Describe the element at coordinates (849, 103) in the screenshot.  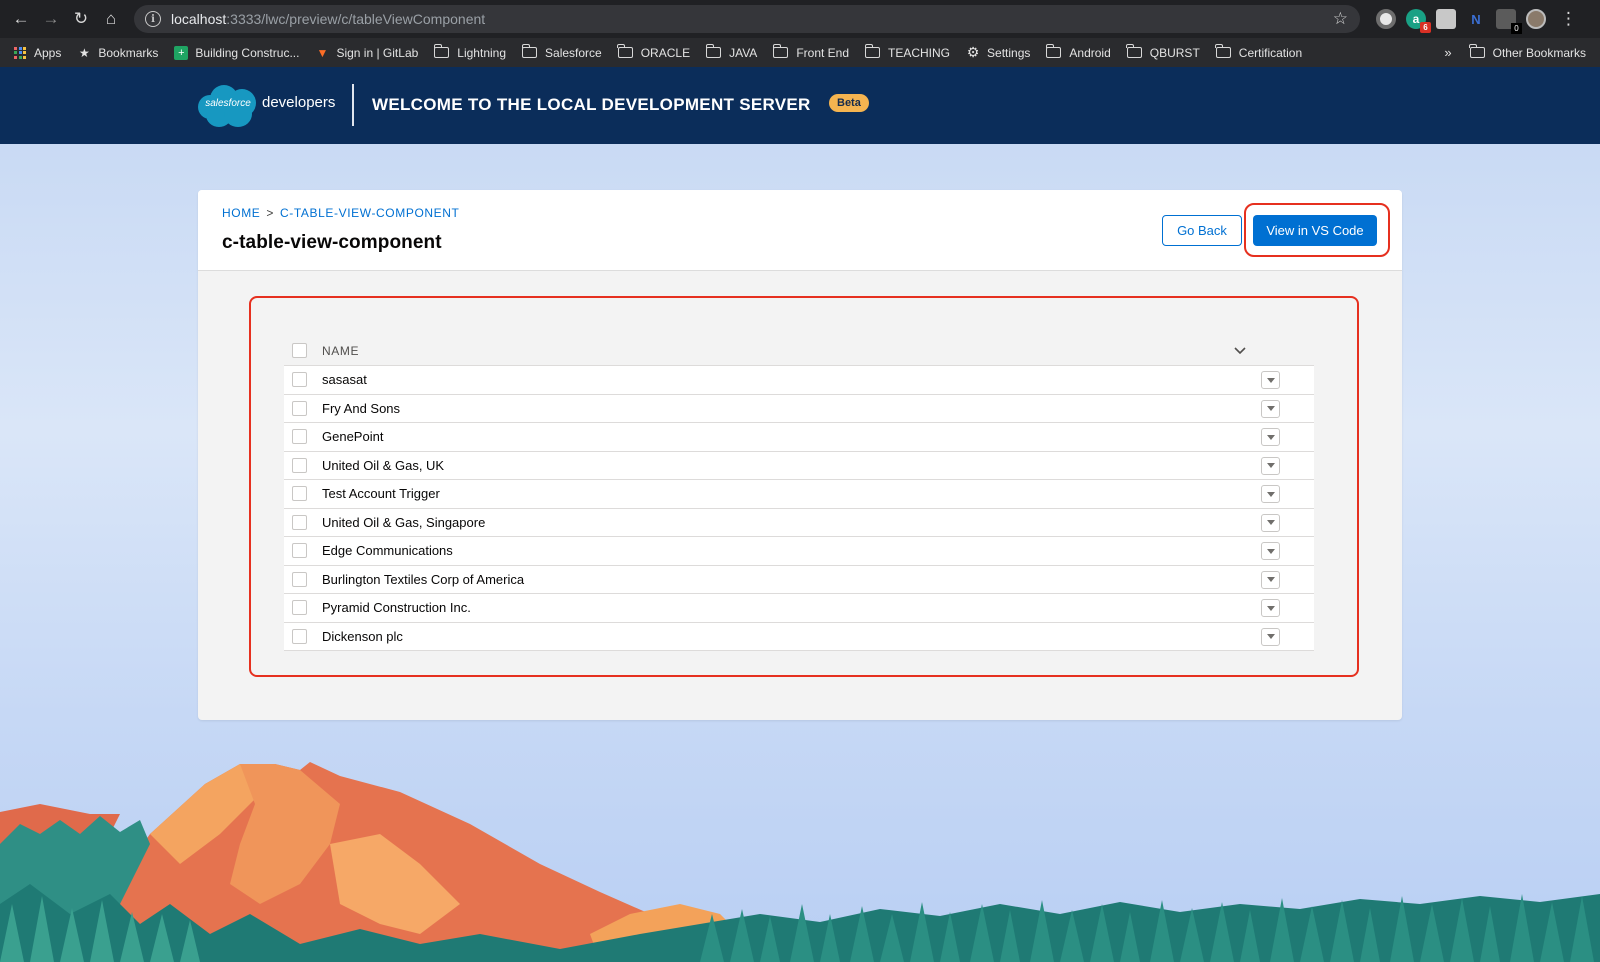
I see `beta-badge: Beta` at that location.